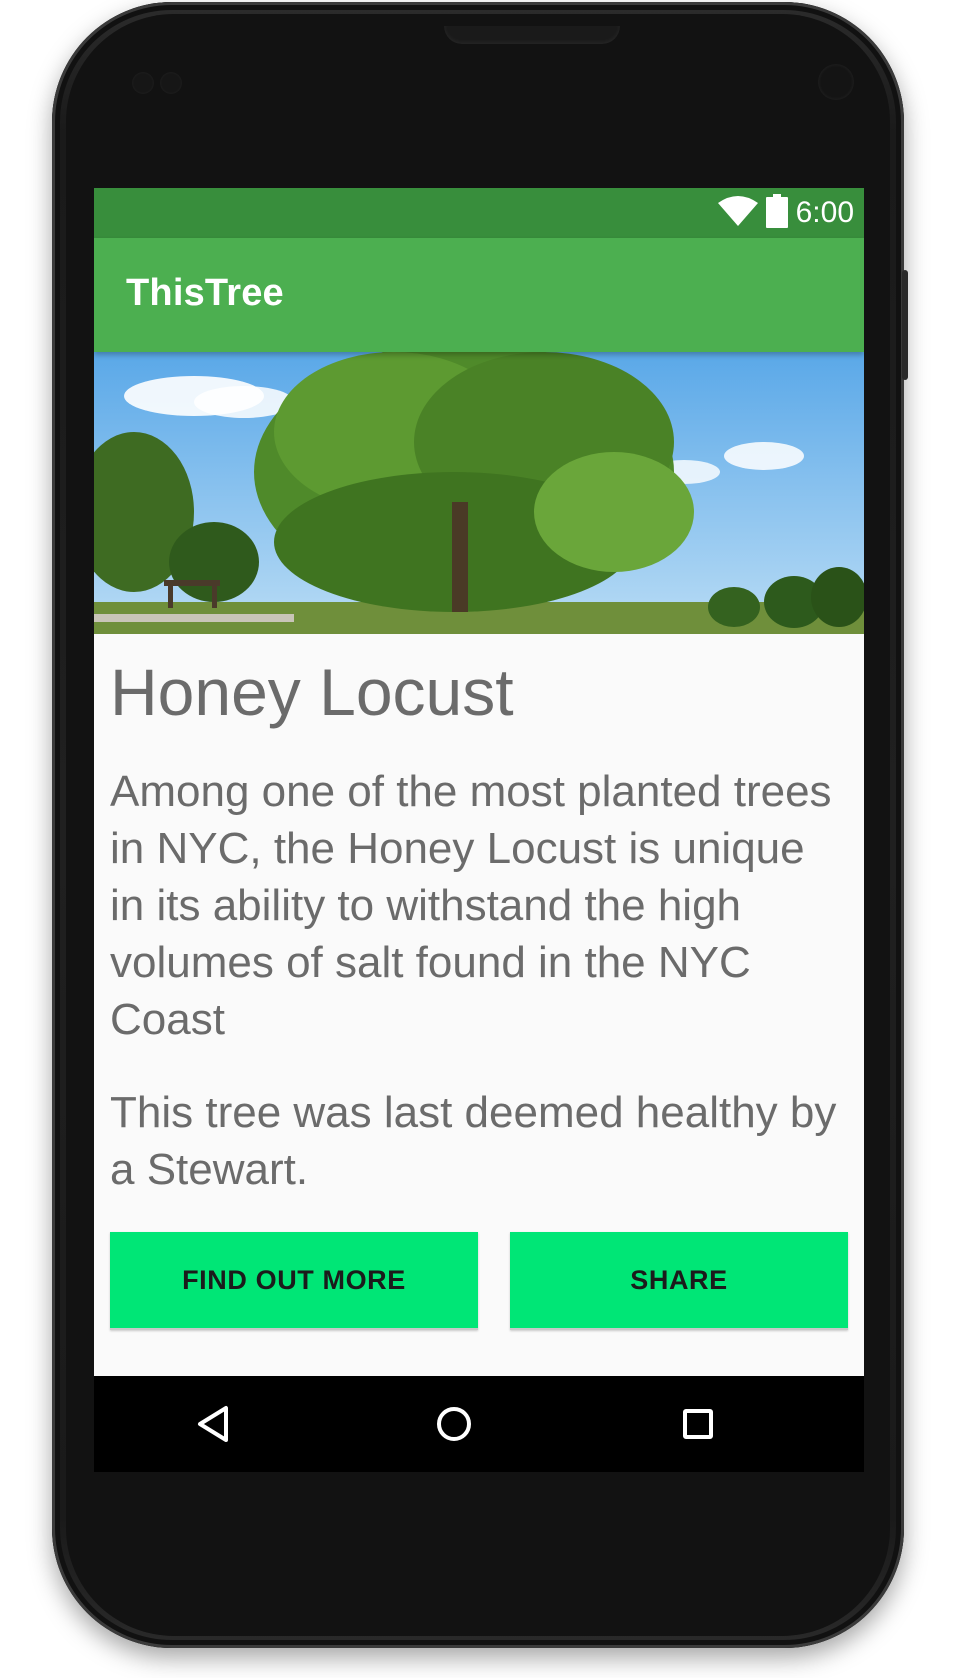  Describe the element at coordinates (905, 325) in the screenshot. I see `power-button` at that location.